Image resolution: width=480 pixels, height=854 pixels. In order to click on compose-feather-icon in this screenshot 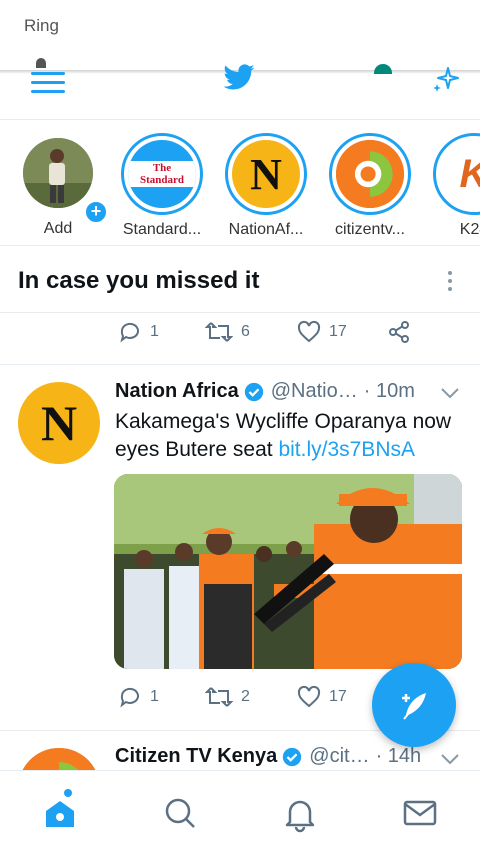, I will do `click(414, 706)`.